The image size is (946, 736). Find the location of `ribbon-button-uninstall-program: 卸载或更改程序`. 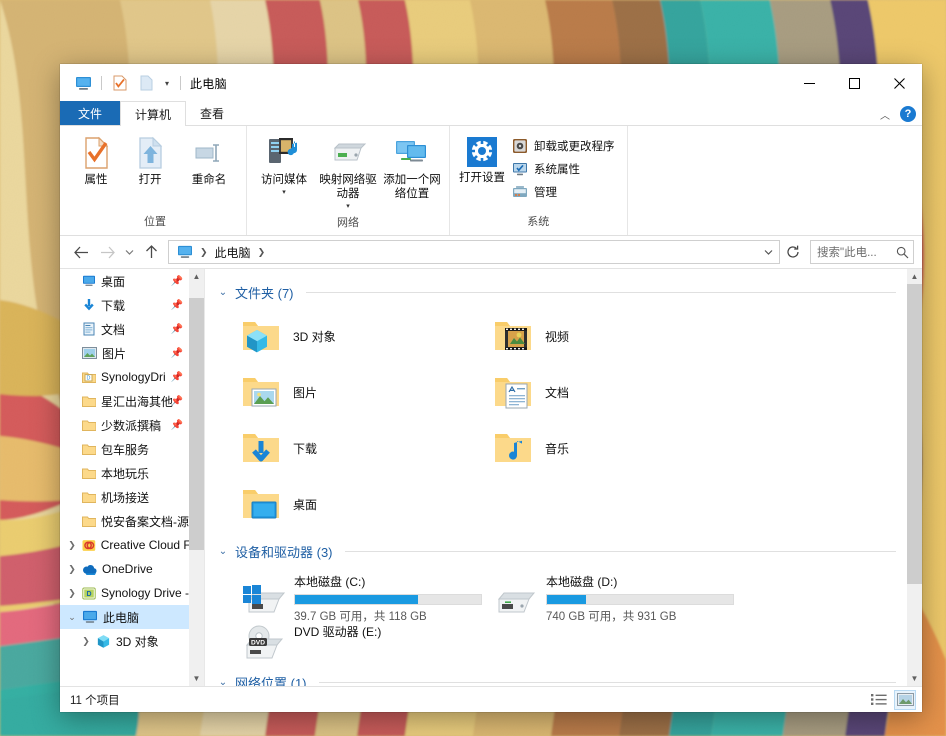

ribbon-button-uninstall-program: 卸载或更改程序 is located at coordinates (565, 146).